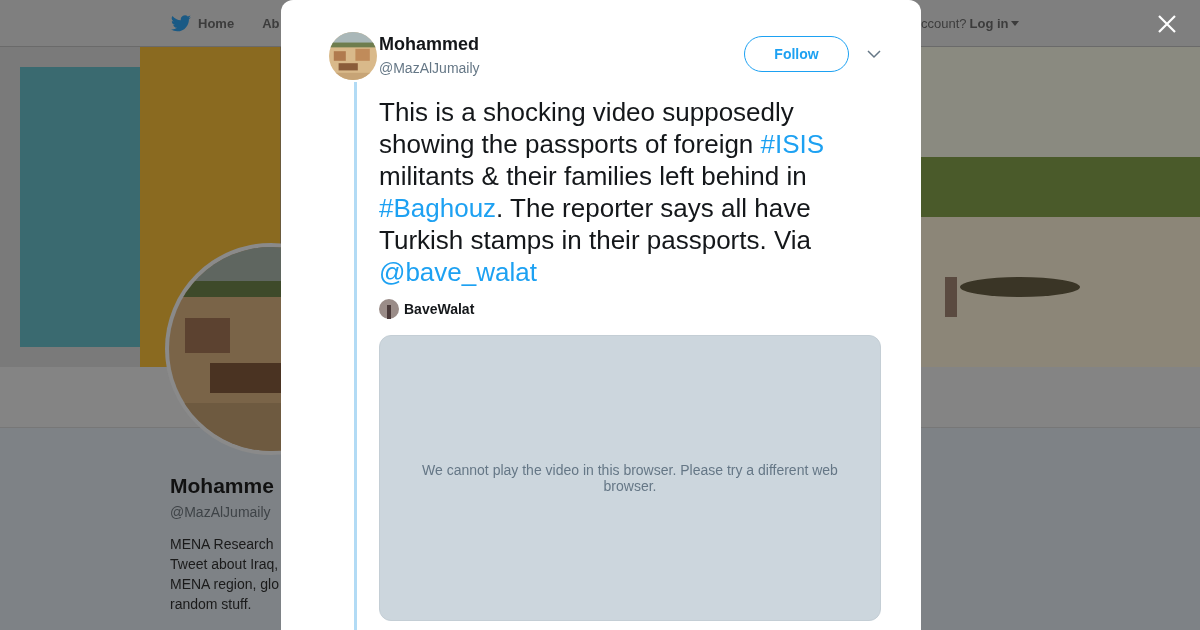  I want to click on account-prompt: ccount?, so click(944, 23).